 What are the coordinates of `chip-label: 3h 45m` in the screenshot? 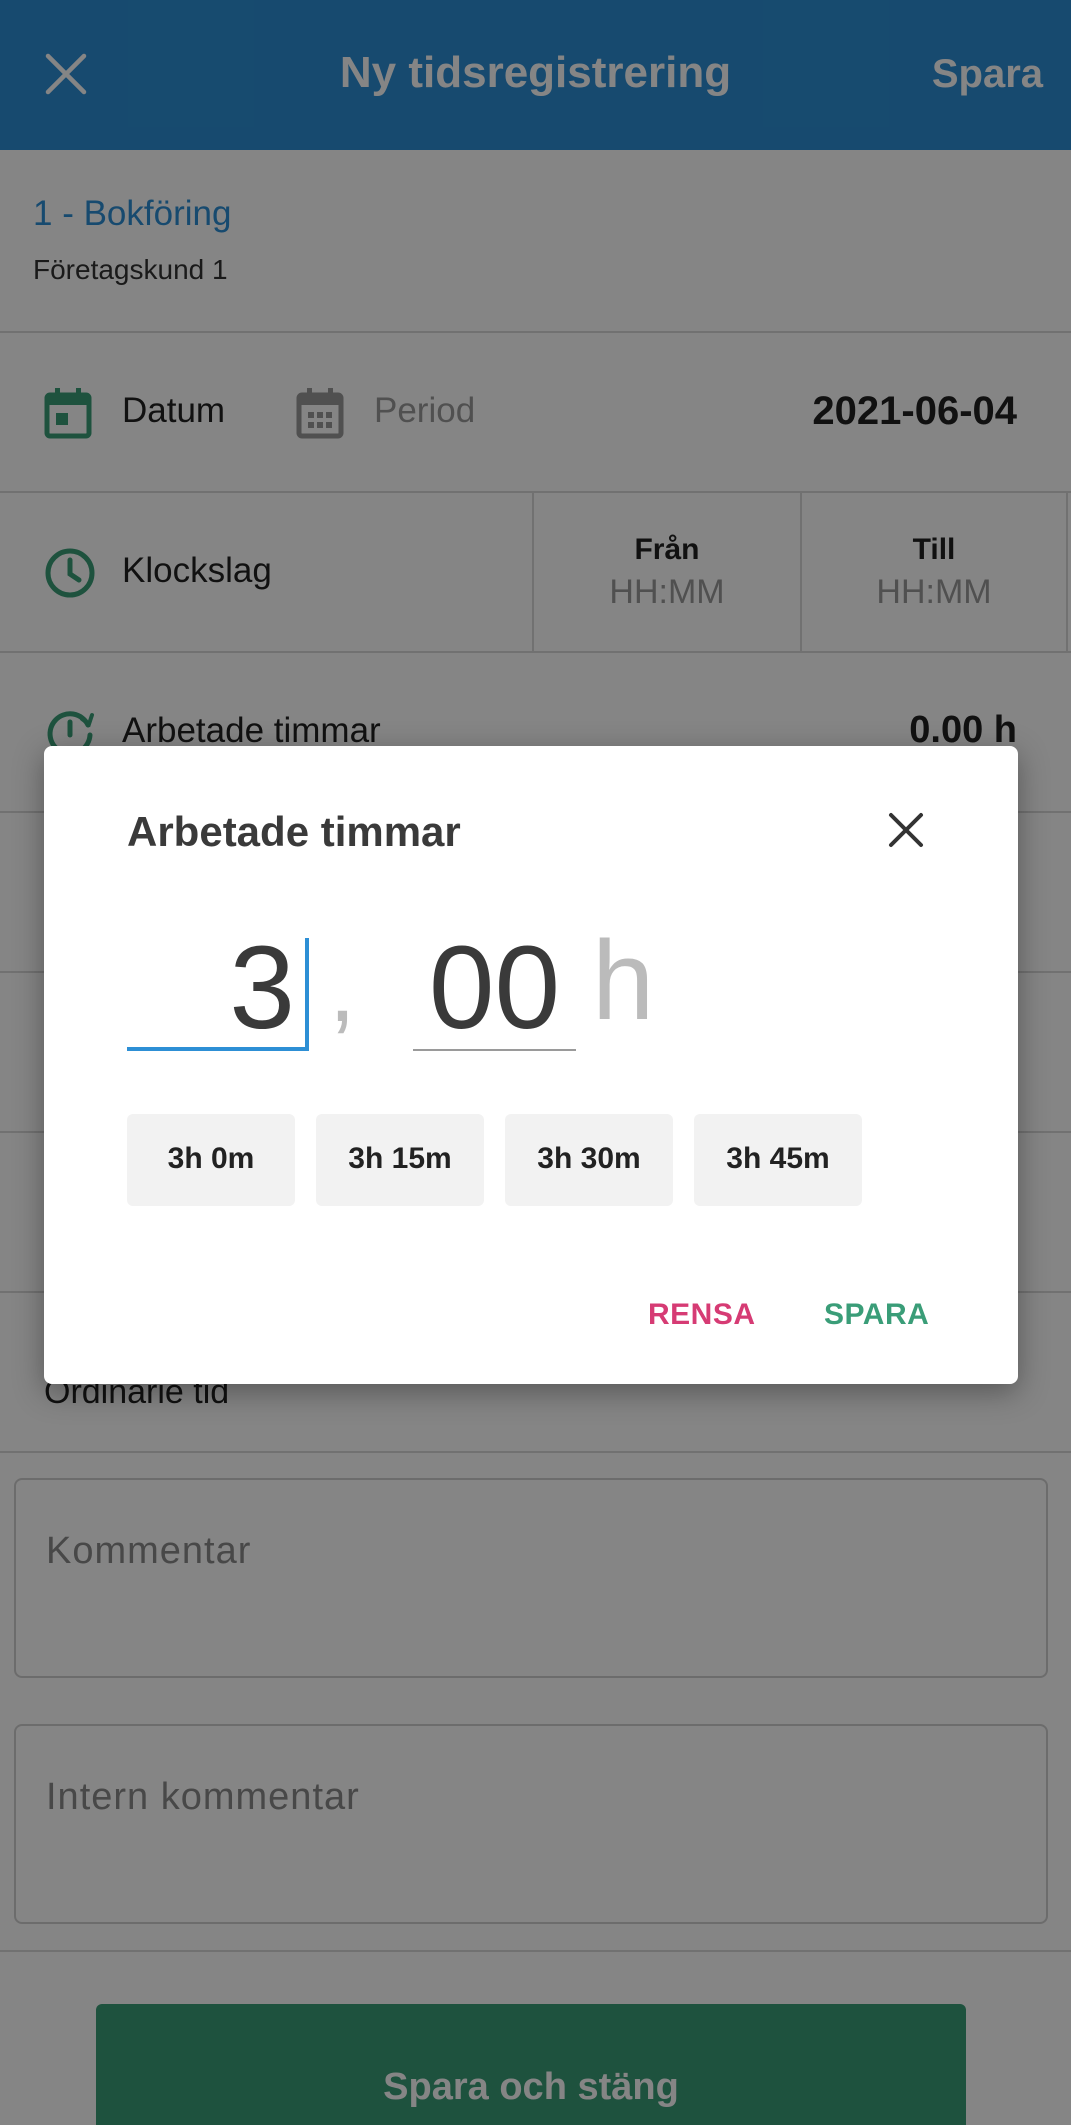 It's located at (778, 1158).